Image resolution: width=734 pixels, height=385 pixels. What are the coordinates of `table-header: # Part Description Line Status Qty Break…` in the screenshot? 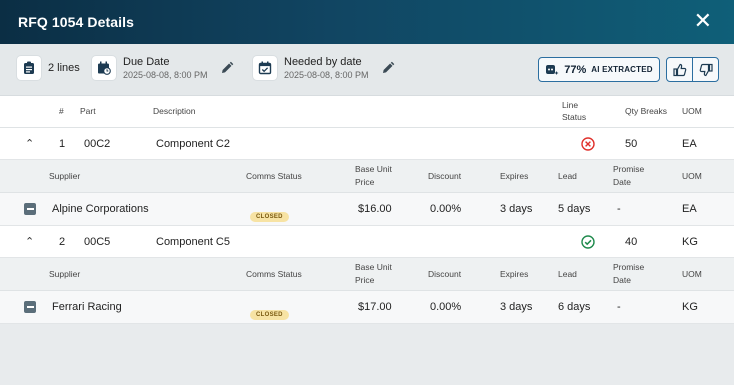 It's located at (367, 112).